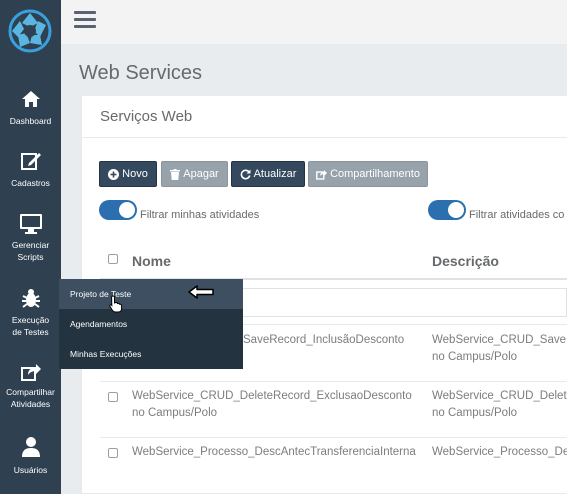 The width and height of the screenshot is (567, 494). I want to click on sidebar-item-label: Usuários, so click(30, 470).